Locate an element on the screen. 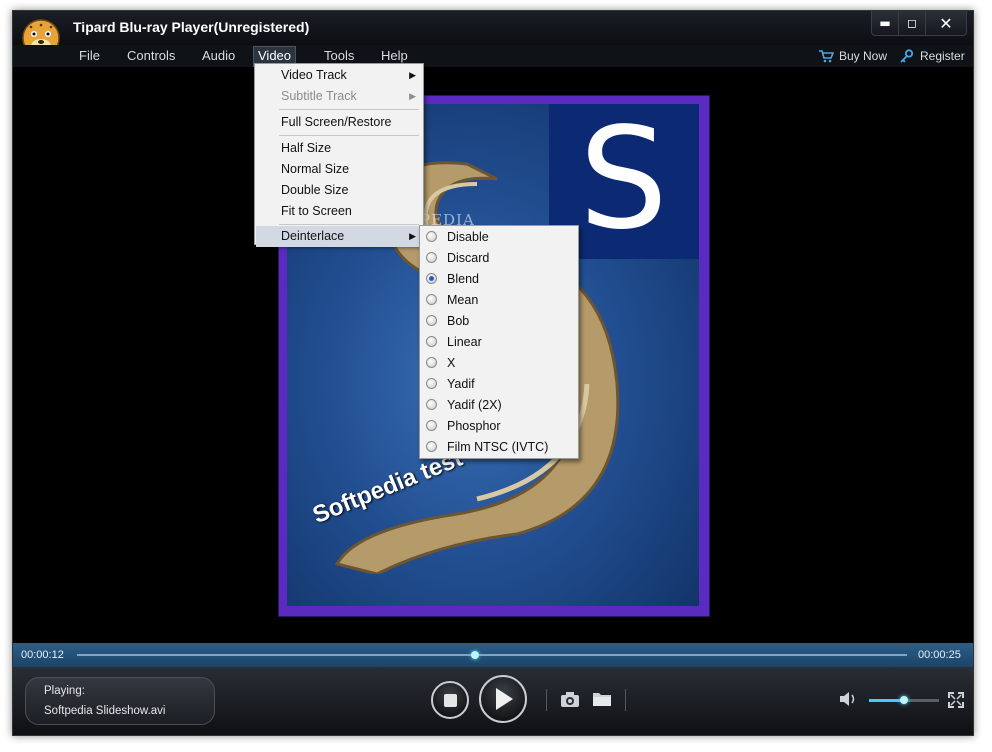 The image size is (992, 752). deinterlace-option-yadif-2x: Yadif (2X) is located at coordinates (499, 405).